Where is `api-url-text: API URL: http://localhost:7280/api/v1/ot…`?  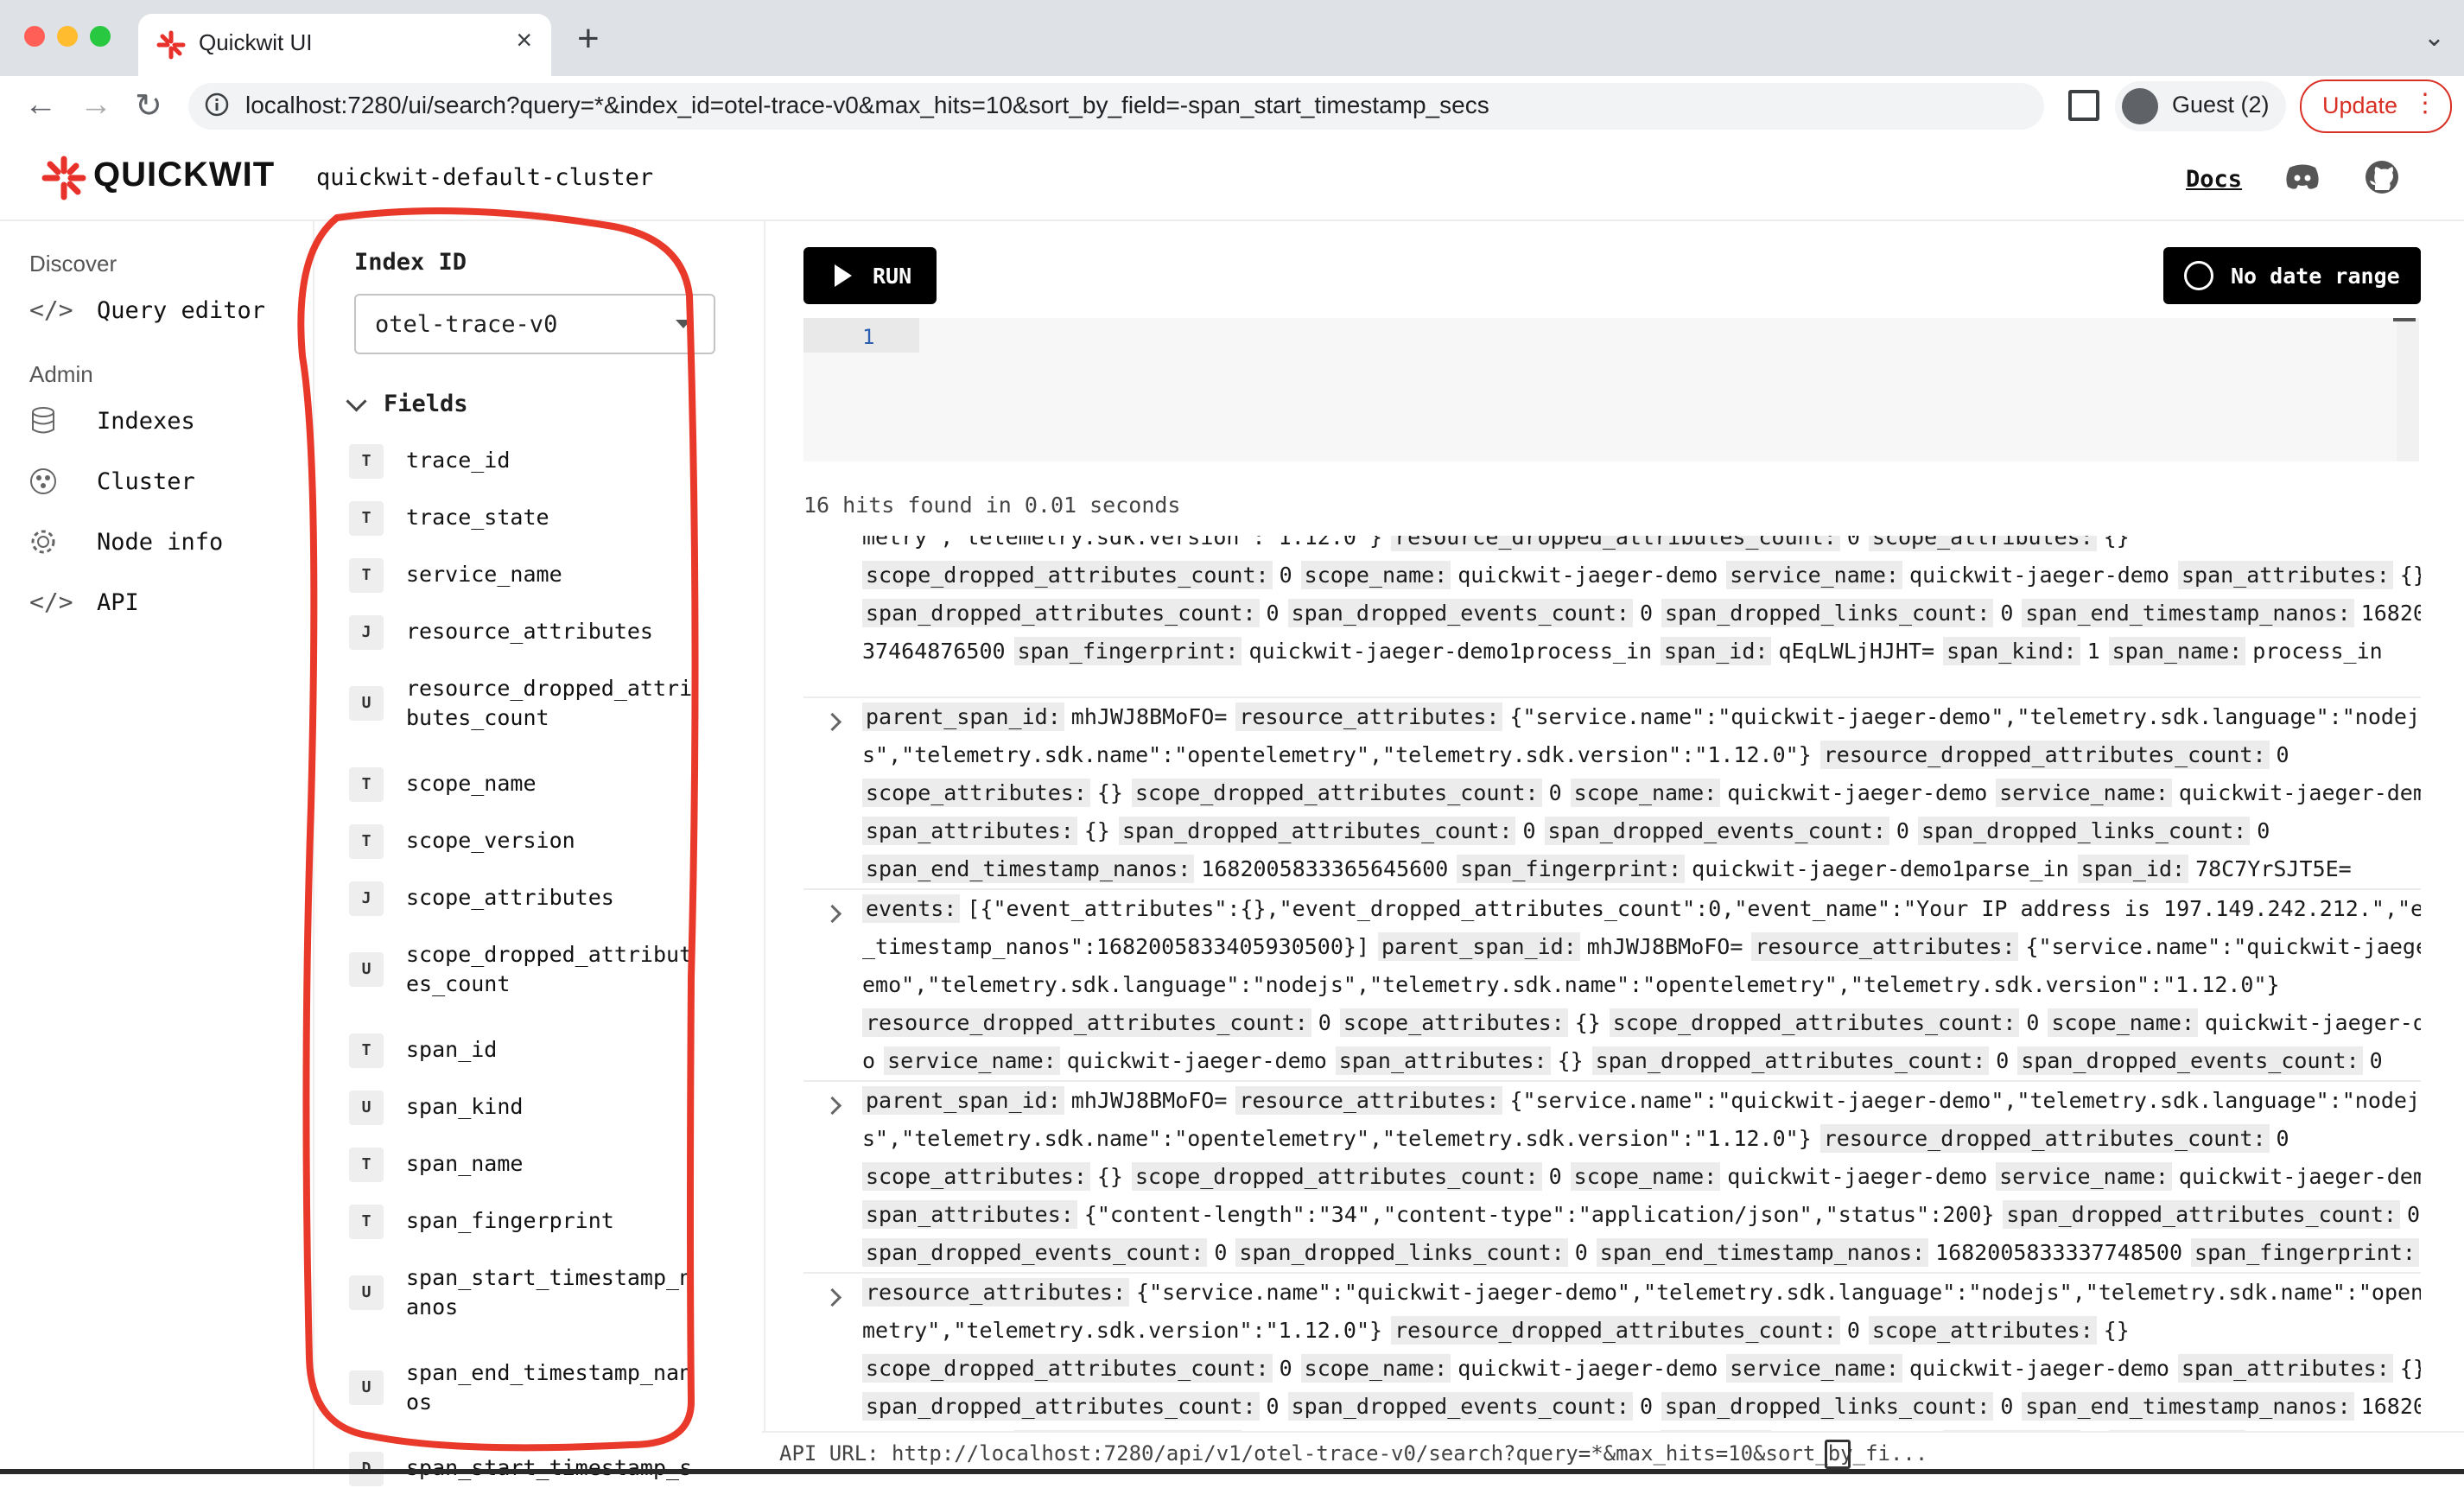
api-url-text: API URL: http://localhost:7280/api/v1/ot… is located at coordinates (1353, 1453).